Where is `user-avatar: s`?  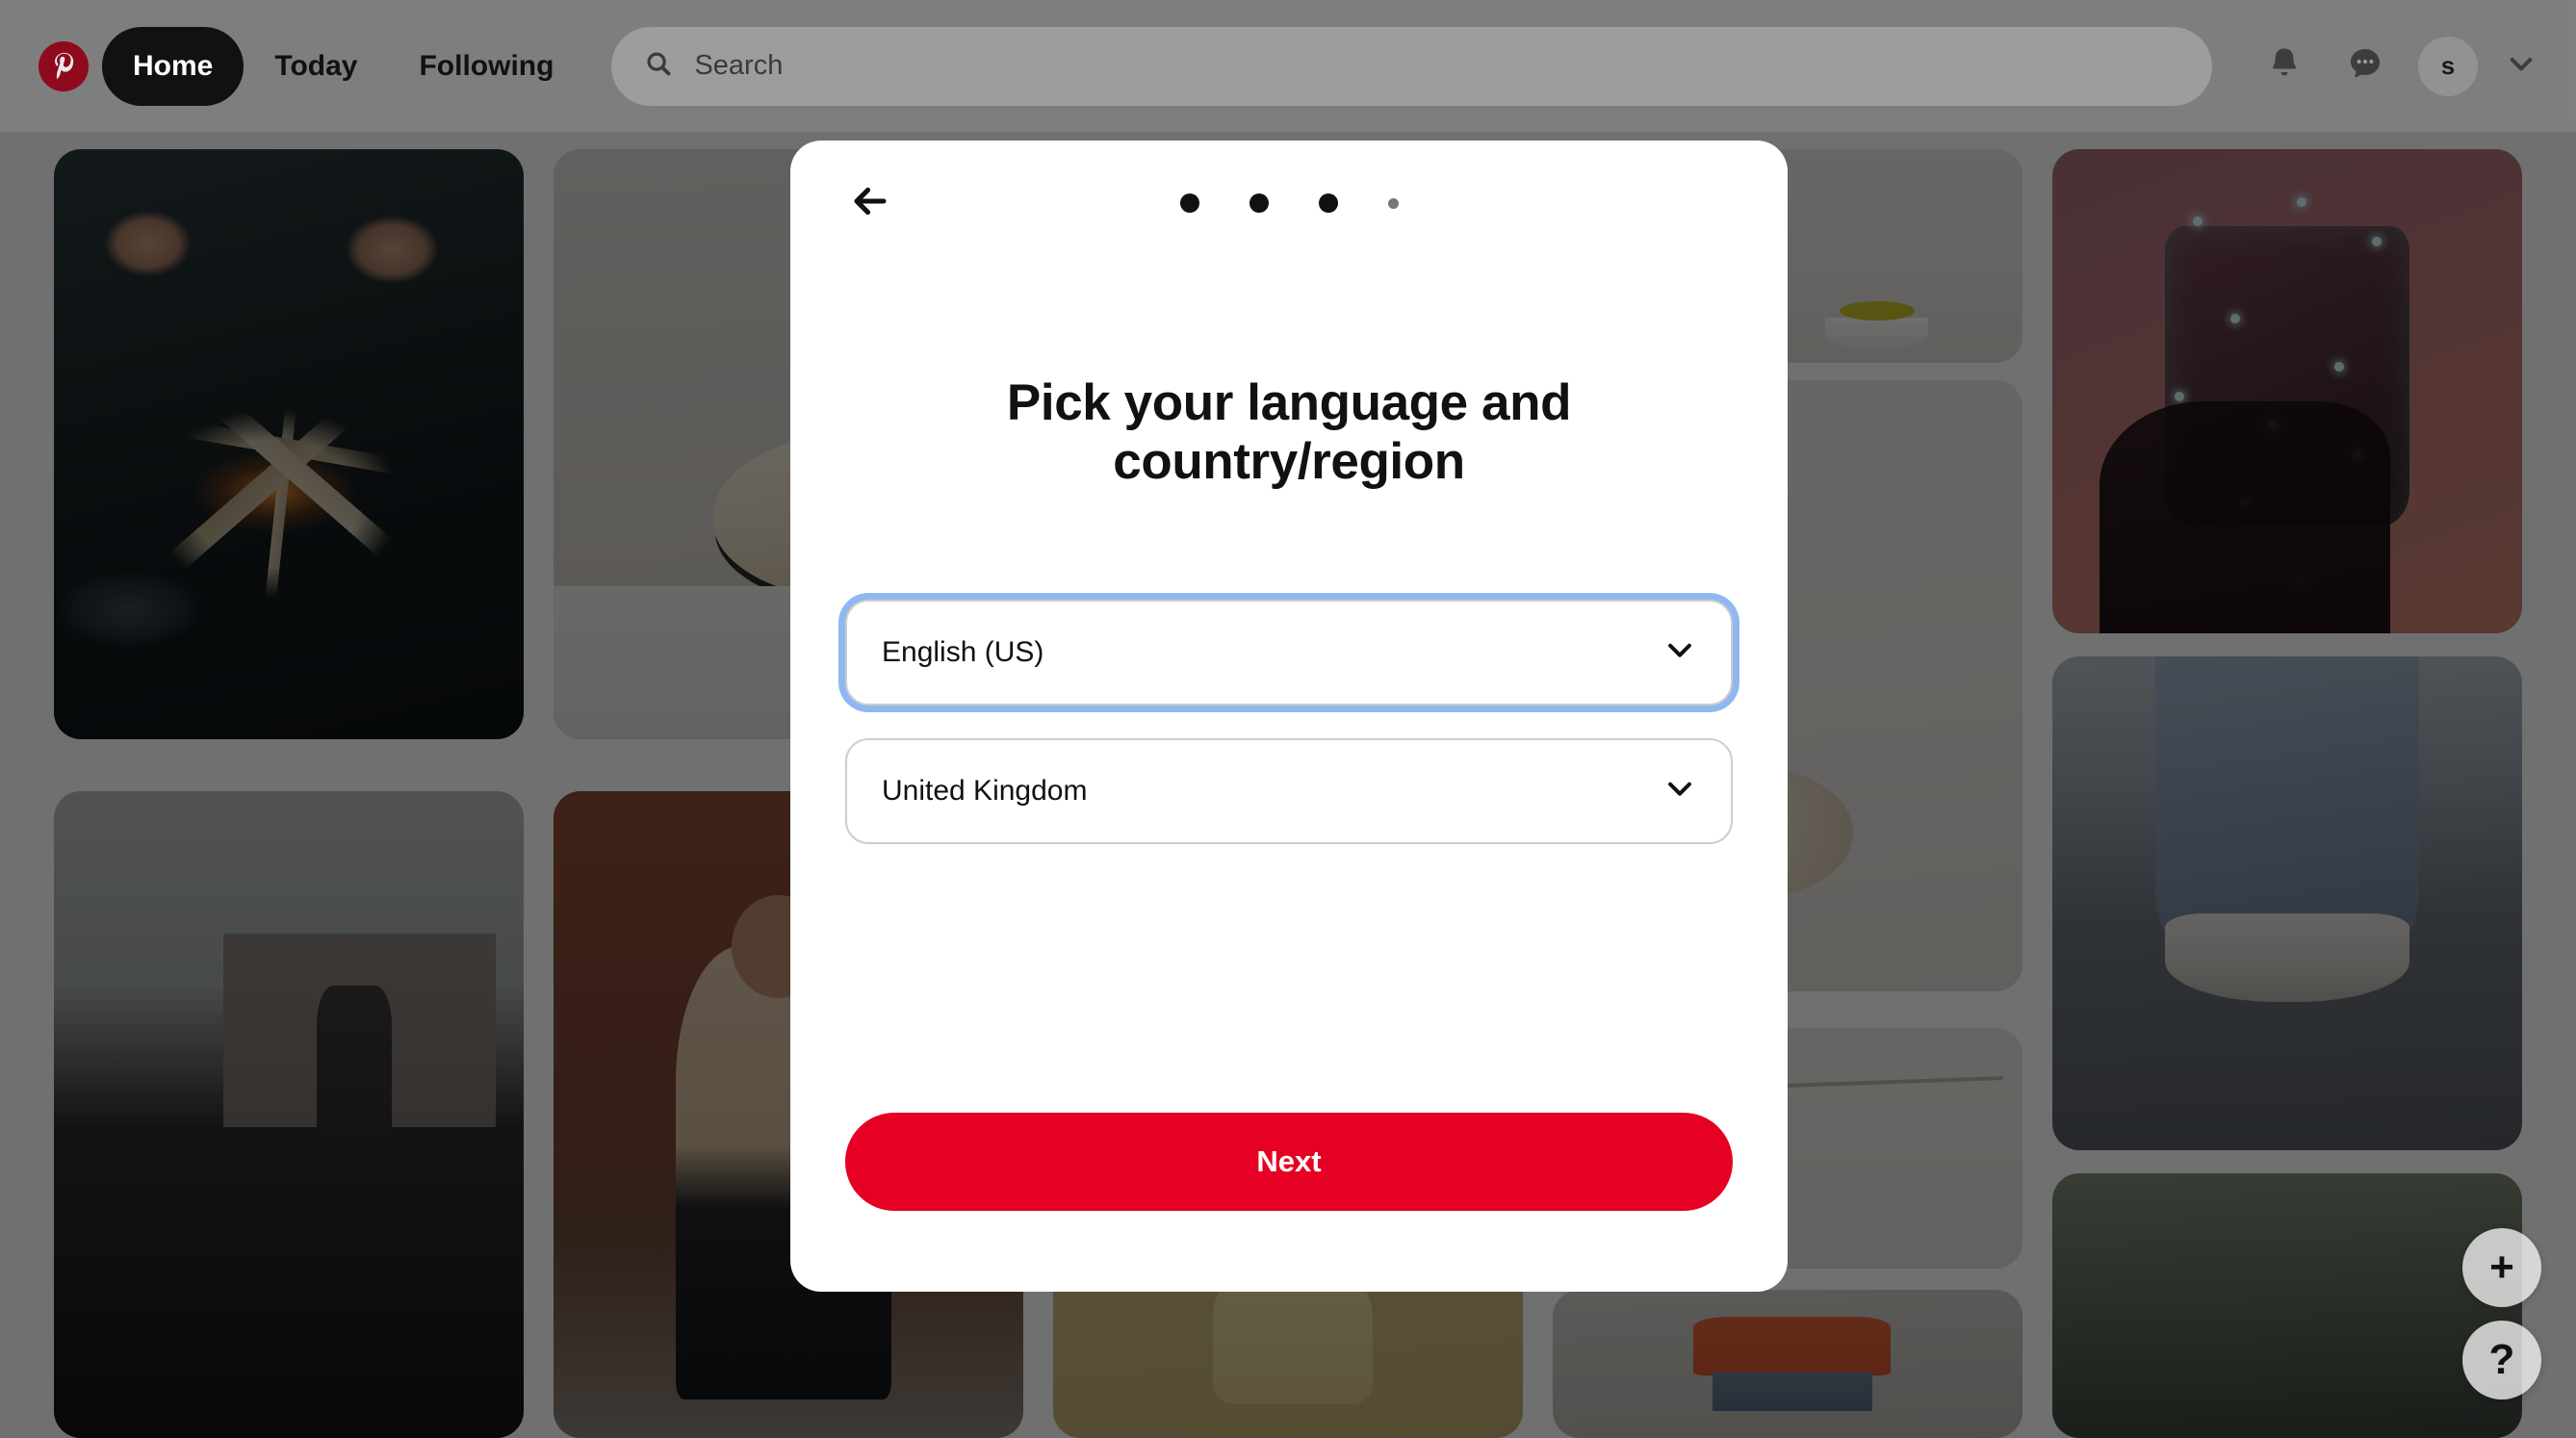 user-avatar: s is located at coordinates (2448, 66).